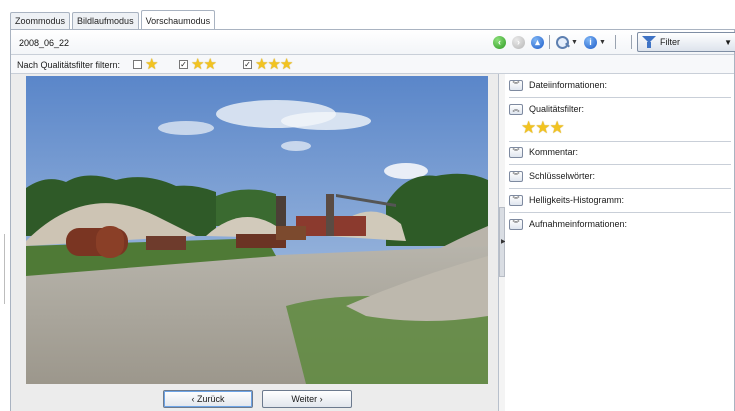 Image resolution: width=735 pixels, height=411 pixels. Describe the element at coordinates (557, 109) in the screenshot. I see `section-label: Qualitätsfilter:` at that location.